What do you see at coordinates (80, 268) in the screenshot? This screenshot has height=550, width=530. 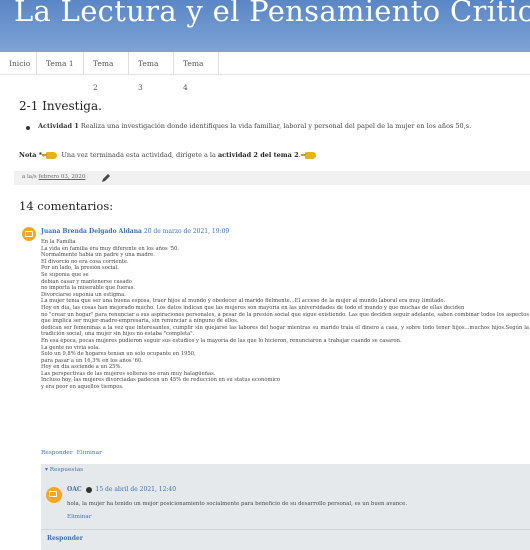 I see `comment-line: Por un lado, la presión social.` at bounding box center [80, 268].